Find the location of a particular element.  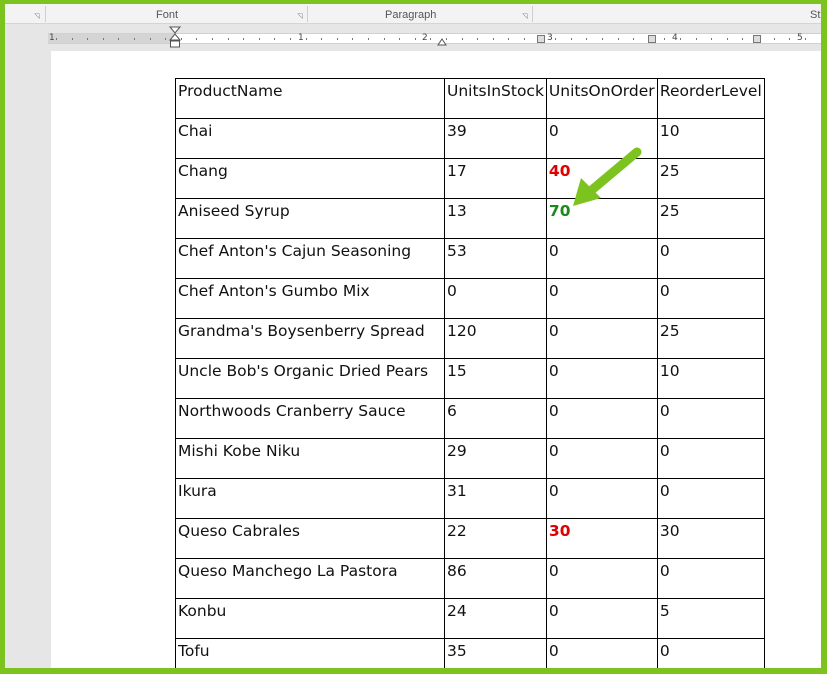

table-cell: Grandma's Boysenberry Spread is located at coordinates (310, 338).